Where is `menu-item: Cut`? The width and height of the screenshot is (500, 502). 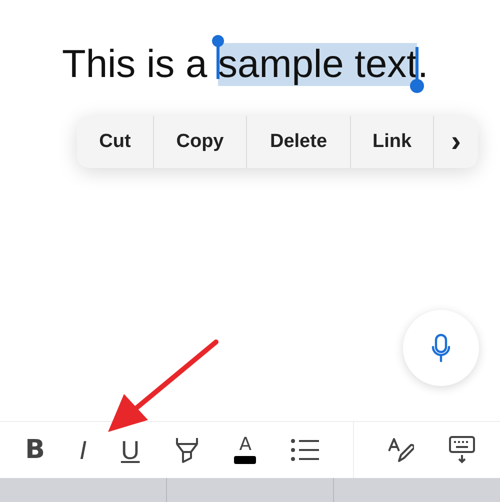
menu-item: Cut is located at coordinates (115, 142).